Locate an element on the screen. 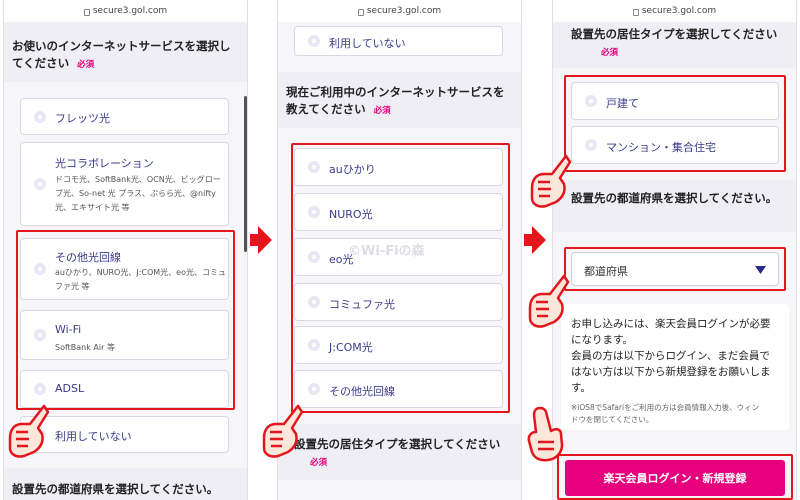  notice-line: 会員の方は以下からログイン、まだ会員で is located at coordinates (670, 356).